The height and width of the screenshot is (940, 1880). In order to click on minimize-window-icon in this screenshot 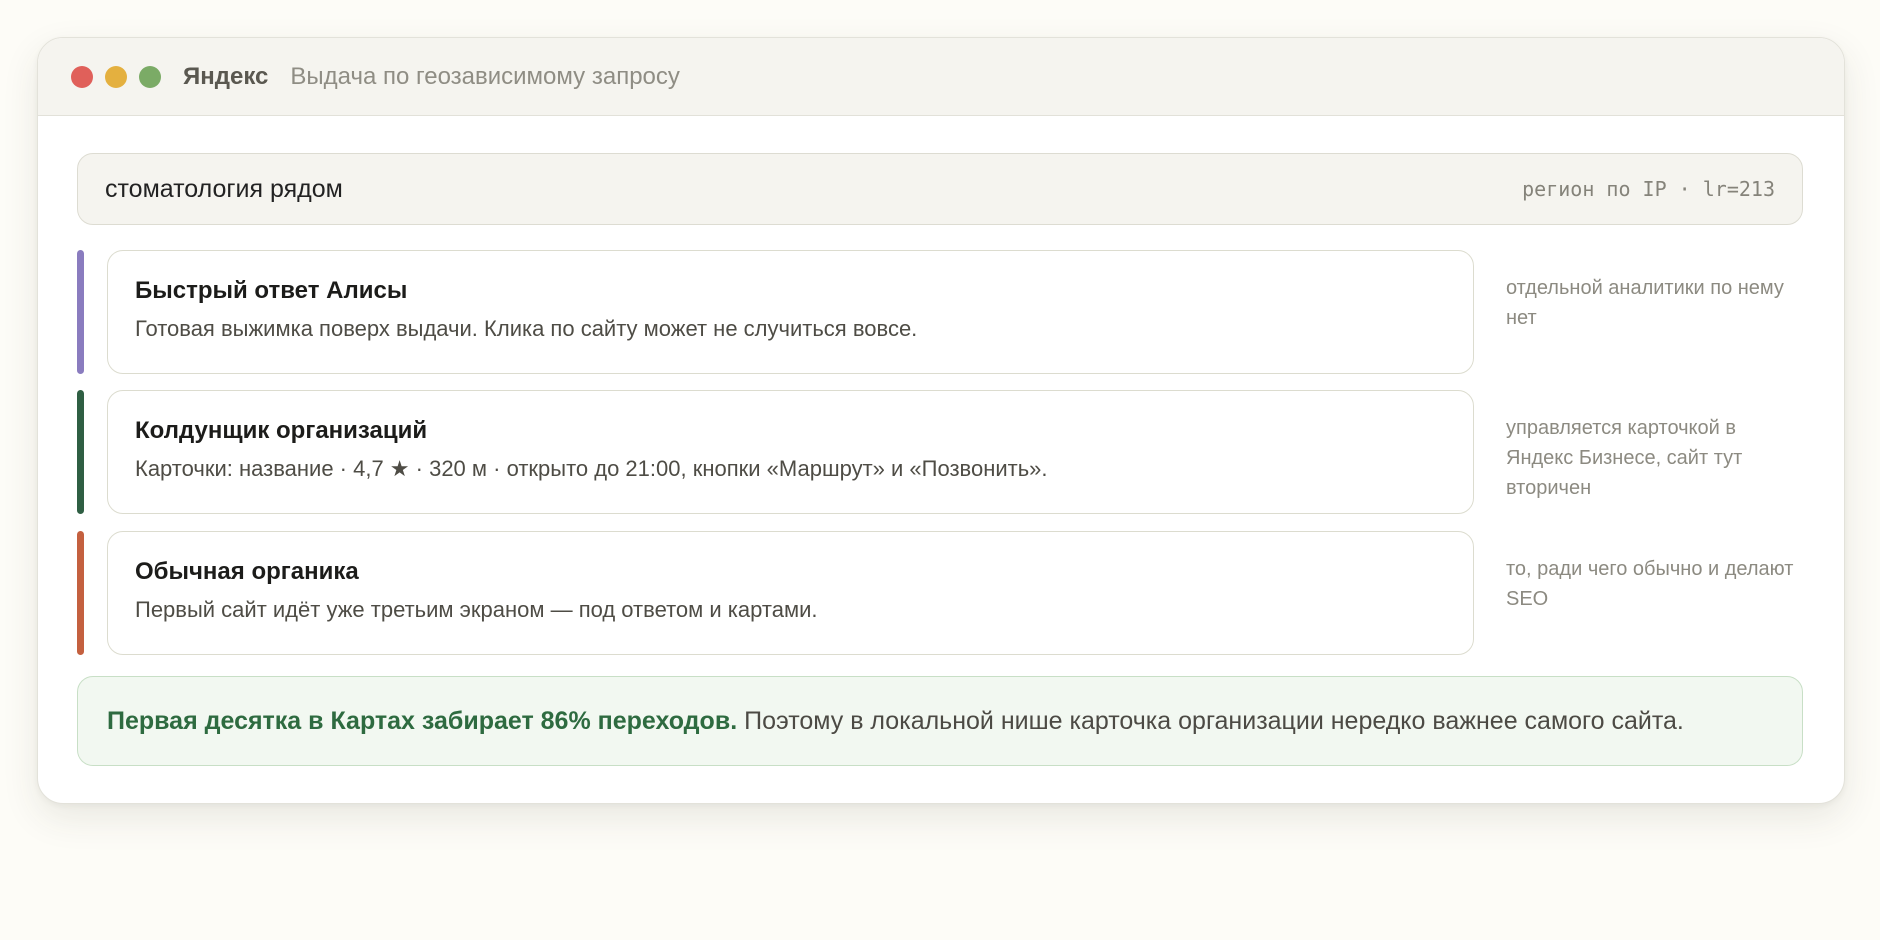, I will do `click(116, 76)`.